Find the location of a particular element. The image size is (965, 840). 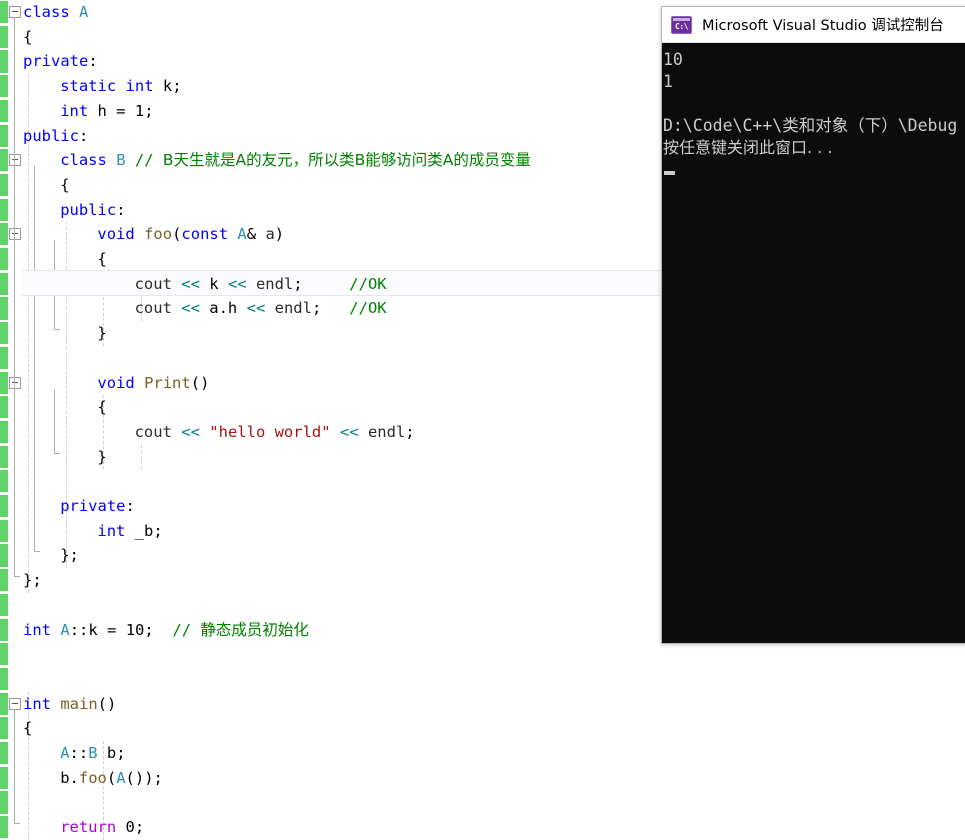

code-token-pl: h = is located at coordinates (111, 110).